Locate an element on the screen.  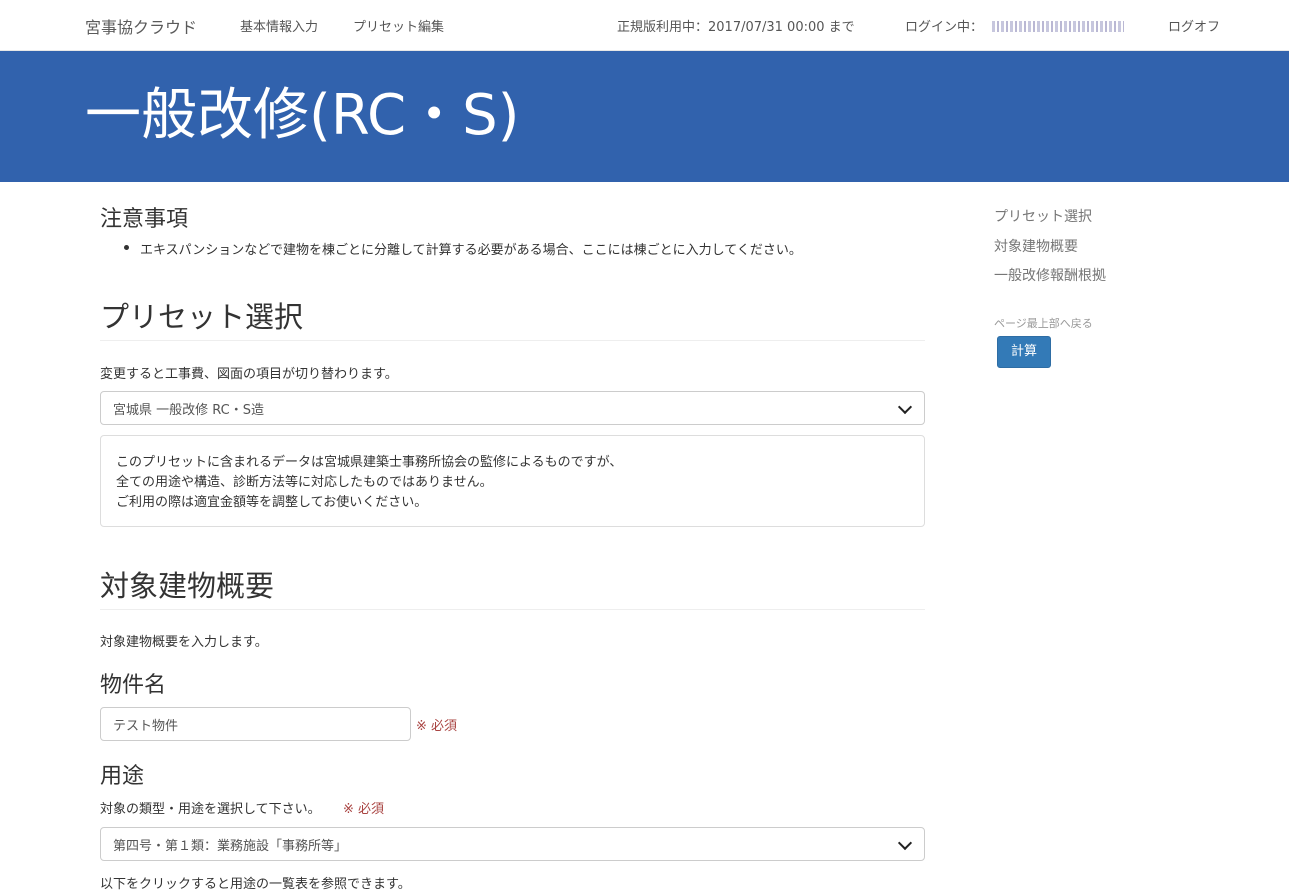
sidebar-item-building: 対象建物概要 is located at coordinates (1036, 246).